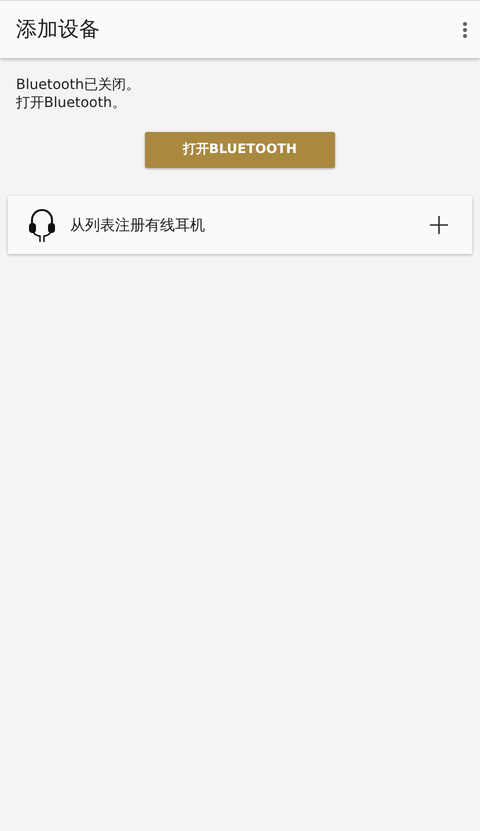  Describe the element at coordinates (138, 225) in the screenshot. I see `list-item-label: 从列表注册有线耳机` at that location.